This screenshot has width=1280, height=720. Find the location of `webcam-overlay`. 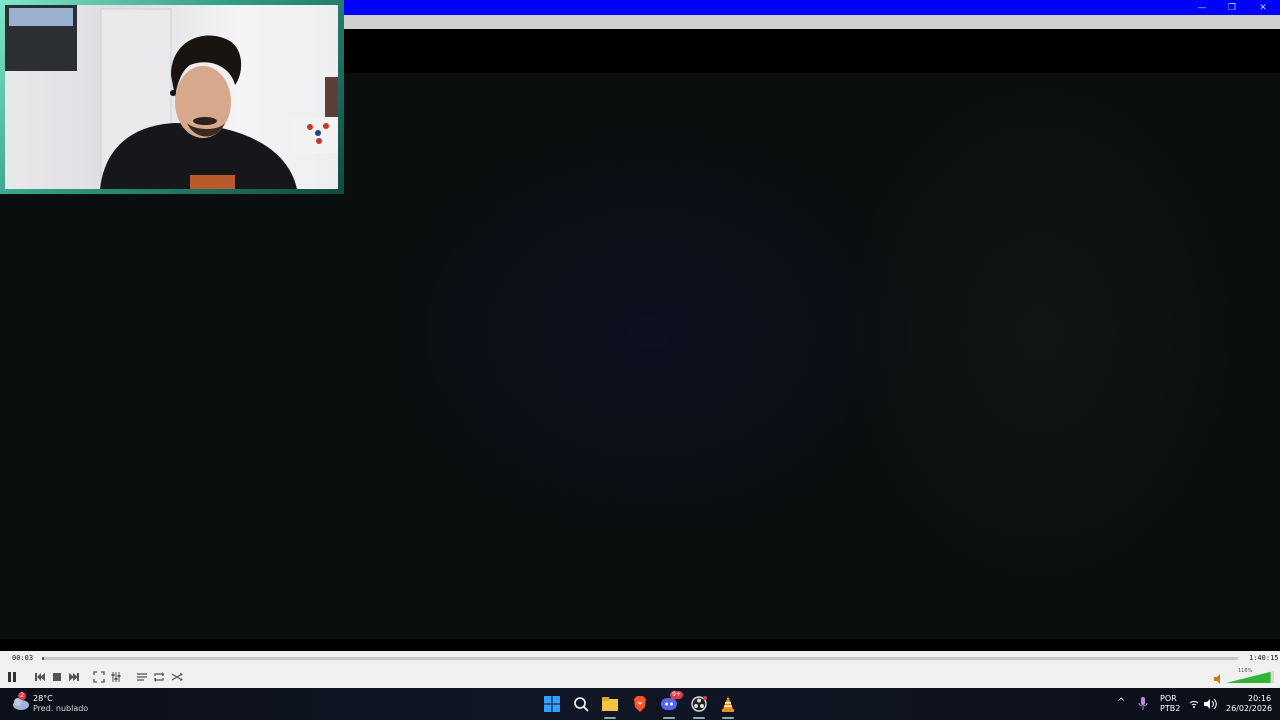

webcam-overlay is located at coordinates (172, 97).